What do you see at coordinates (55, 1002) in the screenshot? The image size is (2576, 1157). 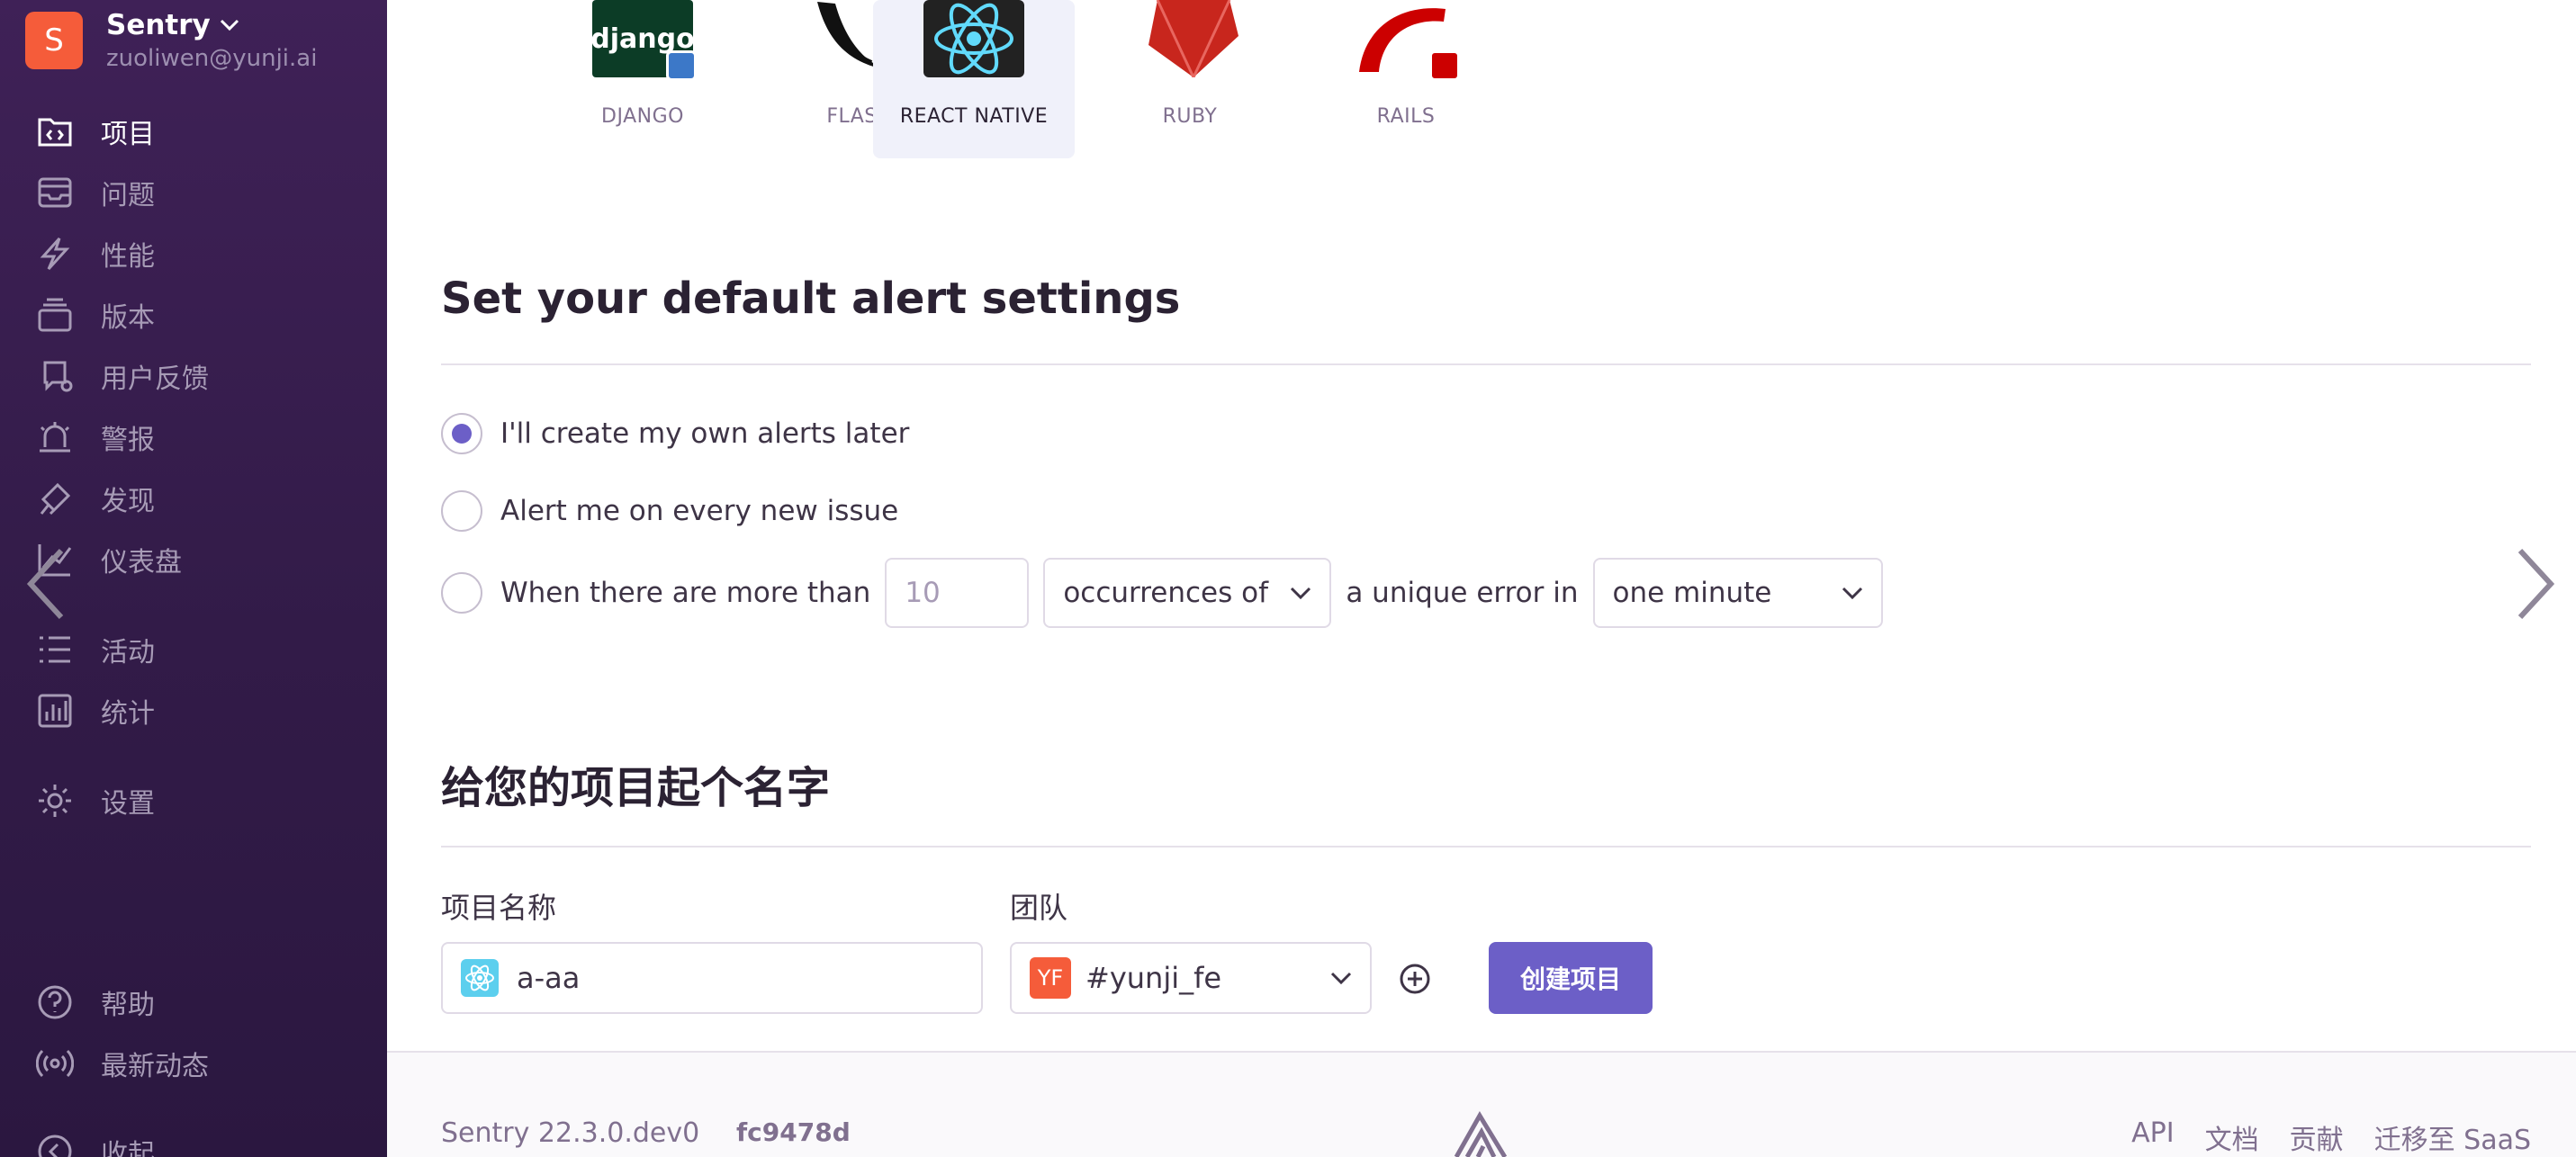 I see `help-icon` at bounding box center [55, 1002].